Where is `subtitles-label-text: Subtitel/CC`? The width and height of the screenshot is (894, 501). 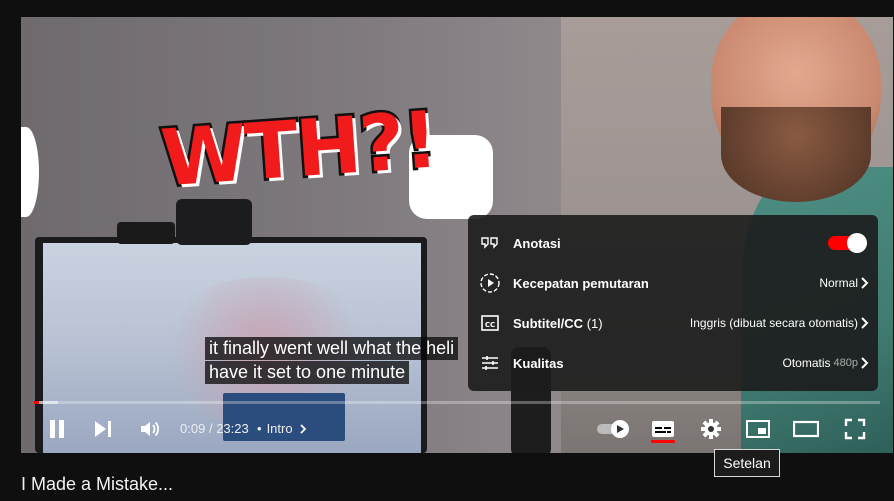 subtitles-label-text: Subtitel/CC is located at coordinates (548, 323).